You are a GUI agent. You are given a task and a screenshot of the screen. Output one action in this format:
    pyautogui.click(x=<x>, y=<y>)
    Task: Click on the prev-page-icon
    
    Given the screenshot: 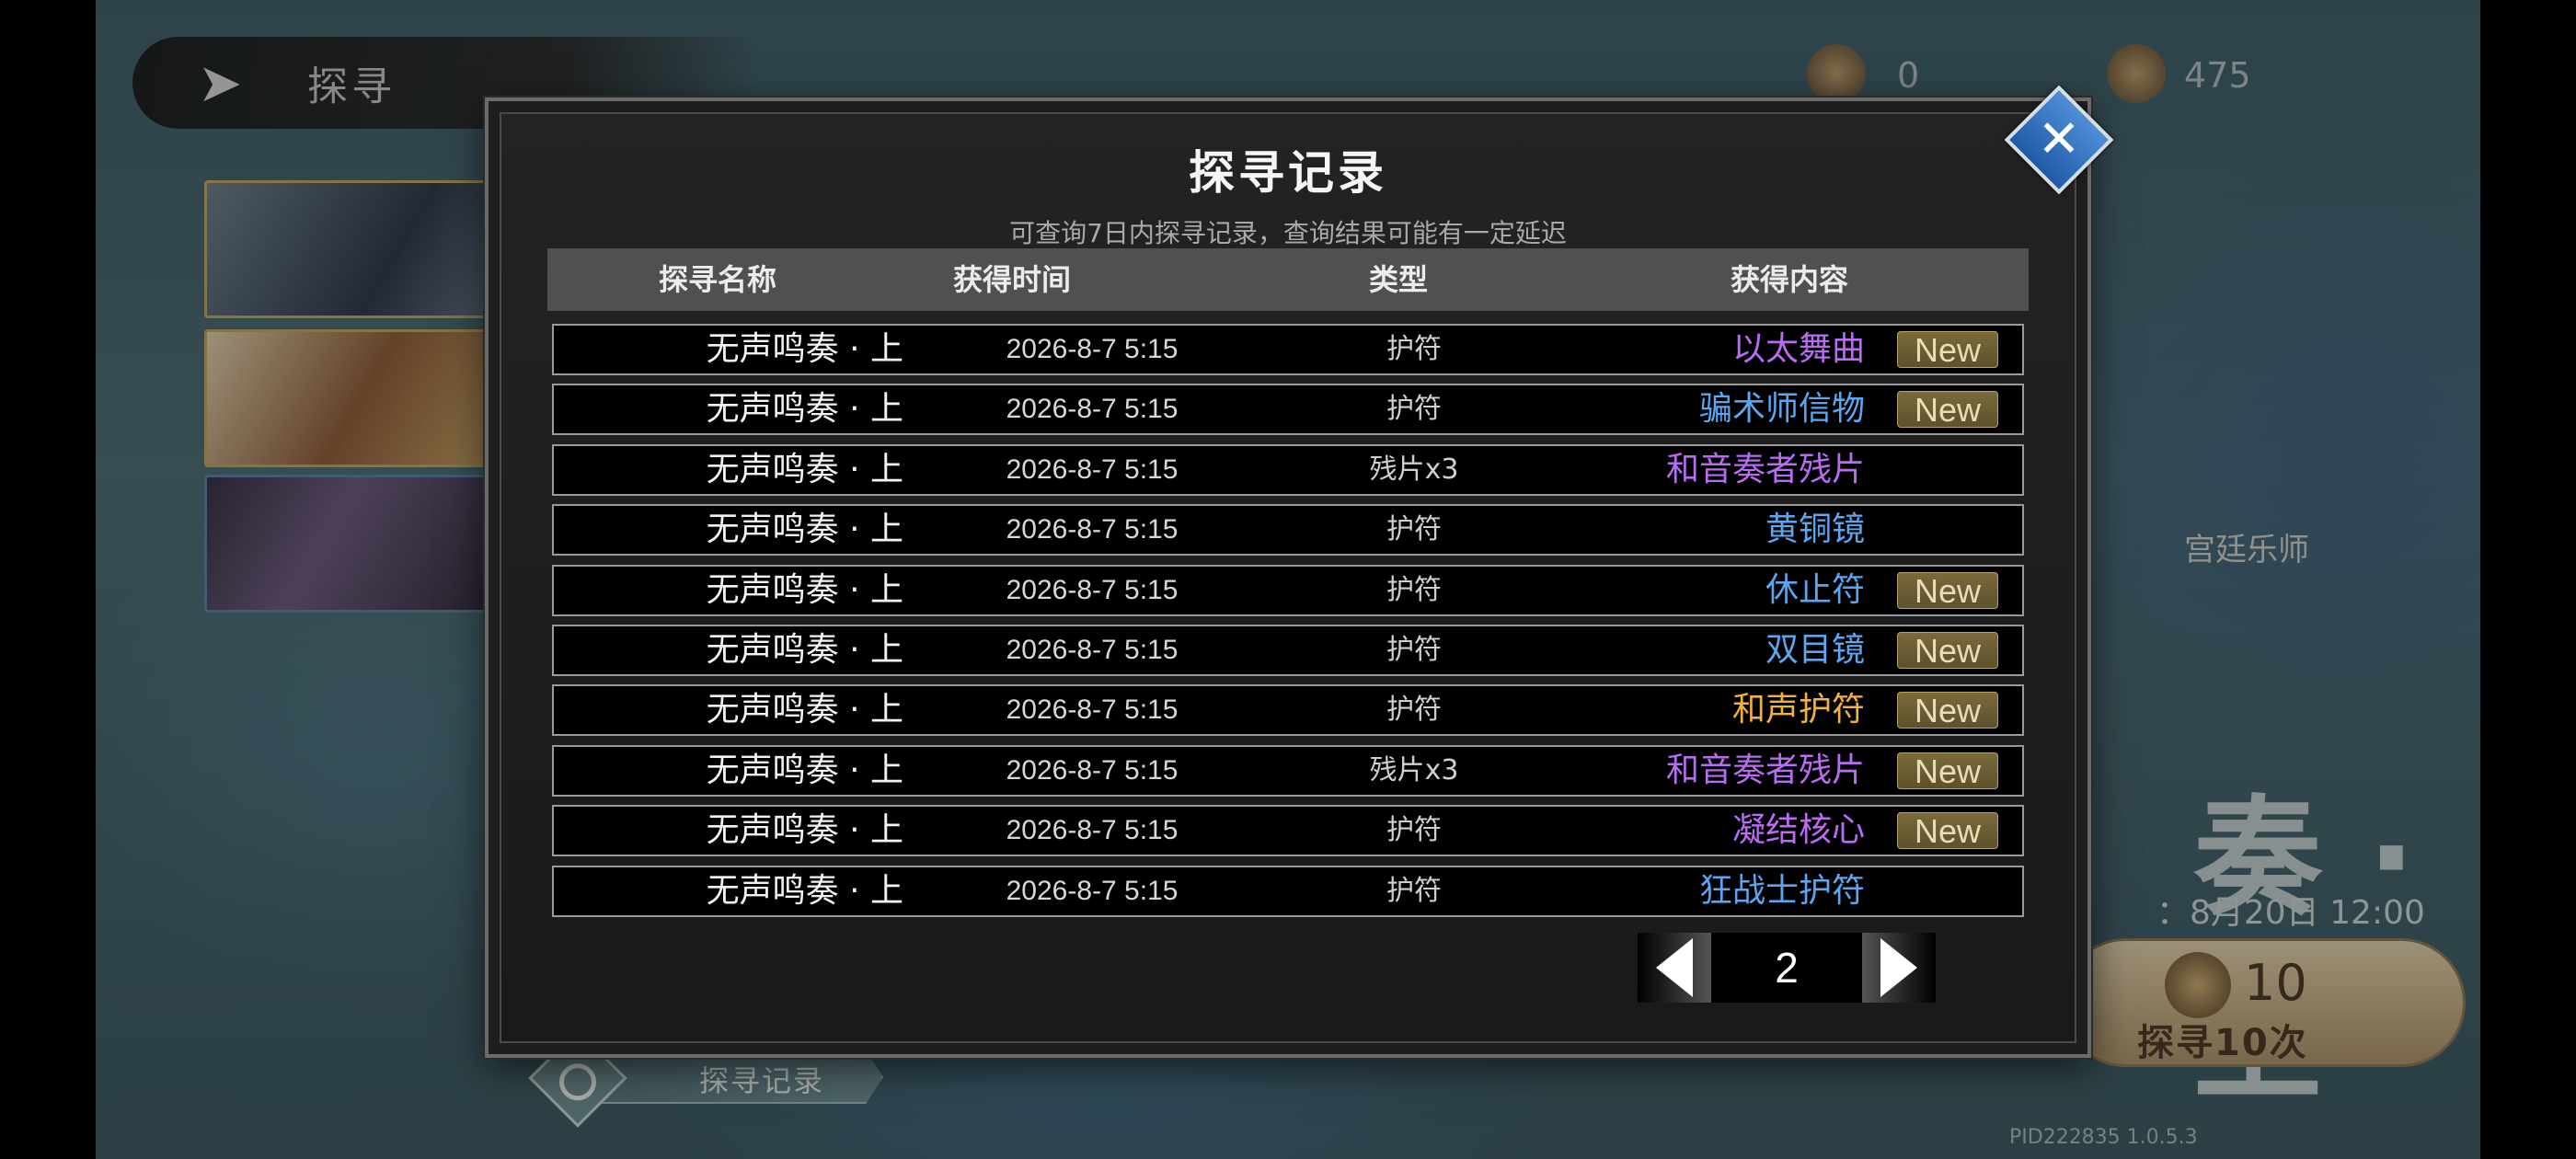 What is the action you would take?
    pyautogui.click(x=1674, y=968)
    